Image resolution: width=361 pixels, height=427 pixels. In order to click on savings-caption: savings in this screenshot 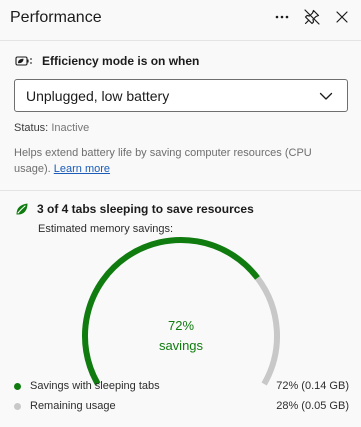, I will do `click(181, 345)`.